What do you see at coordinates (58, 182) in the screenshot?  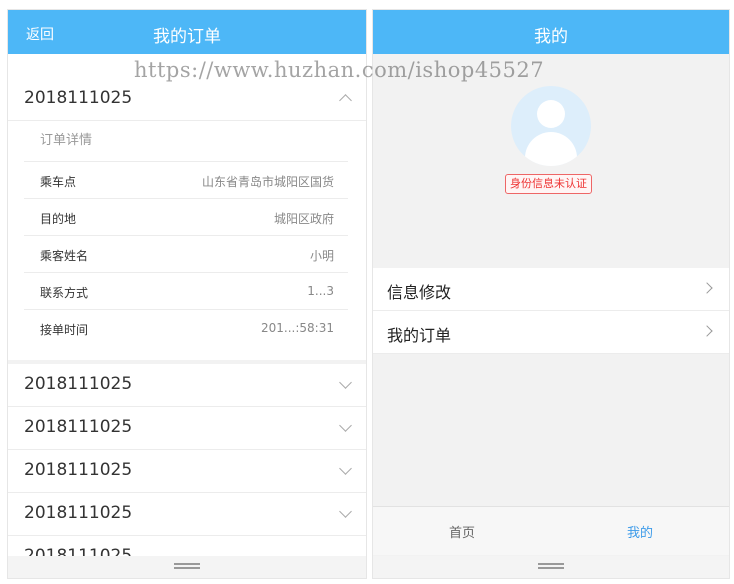 I see `detail-key: 乘车点` at bounding box center [58, 182].